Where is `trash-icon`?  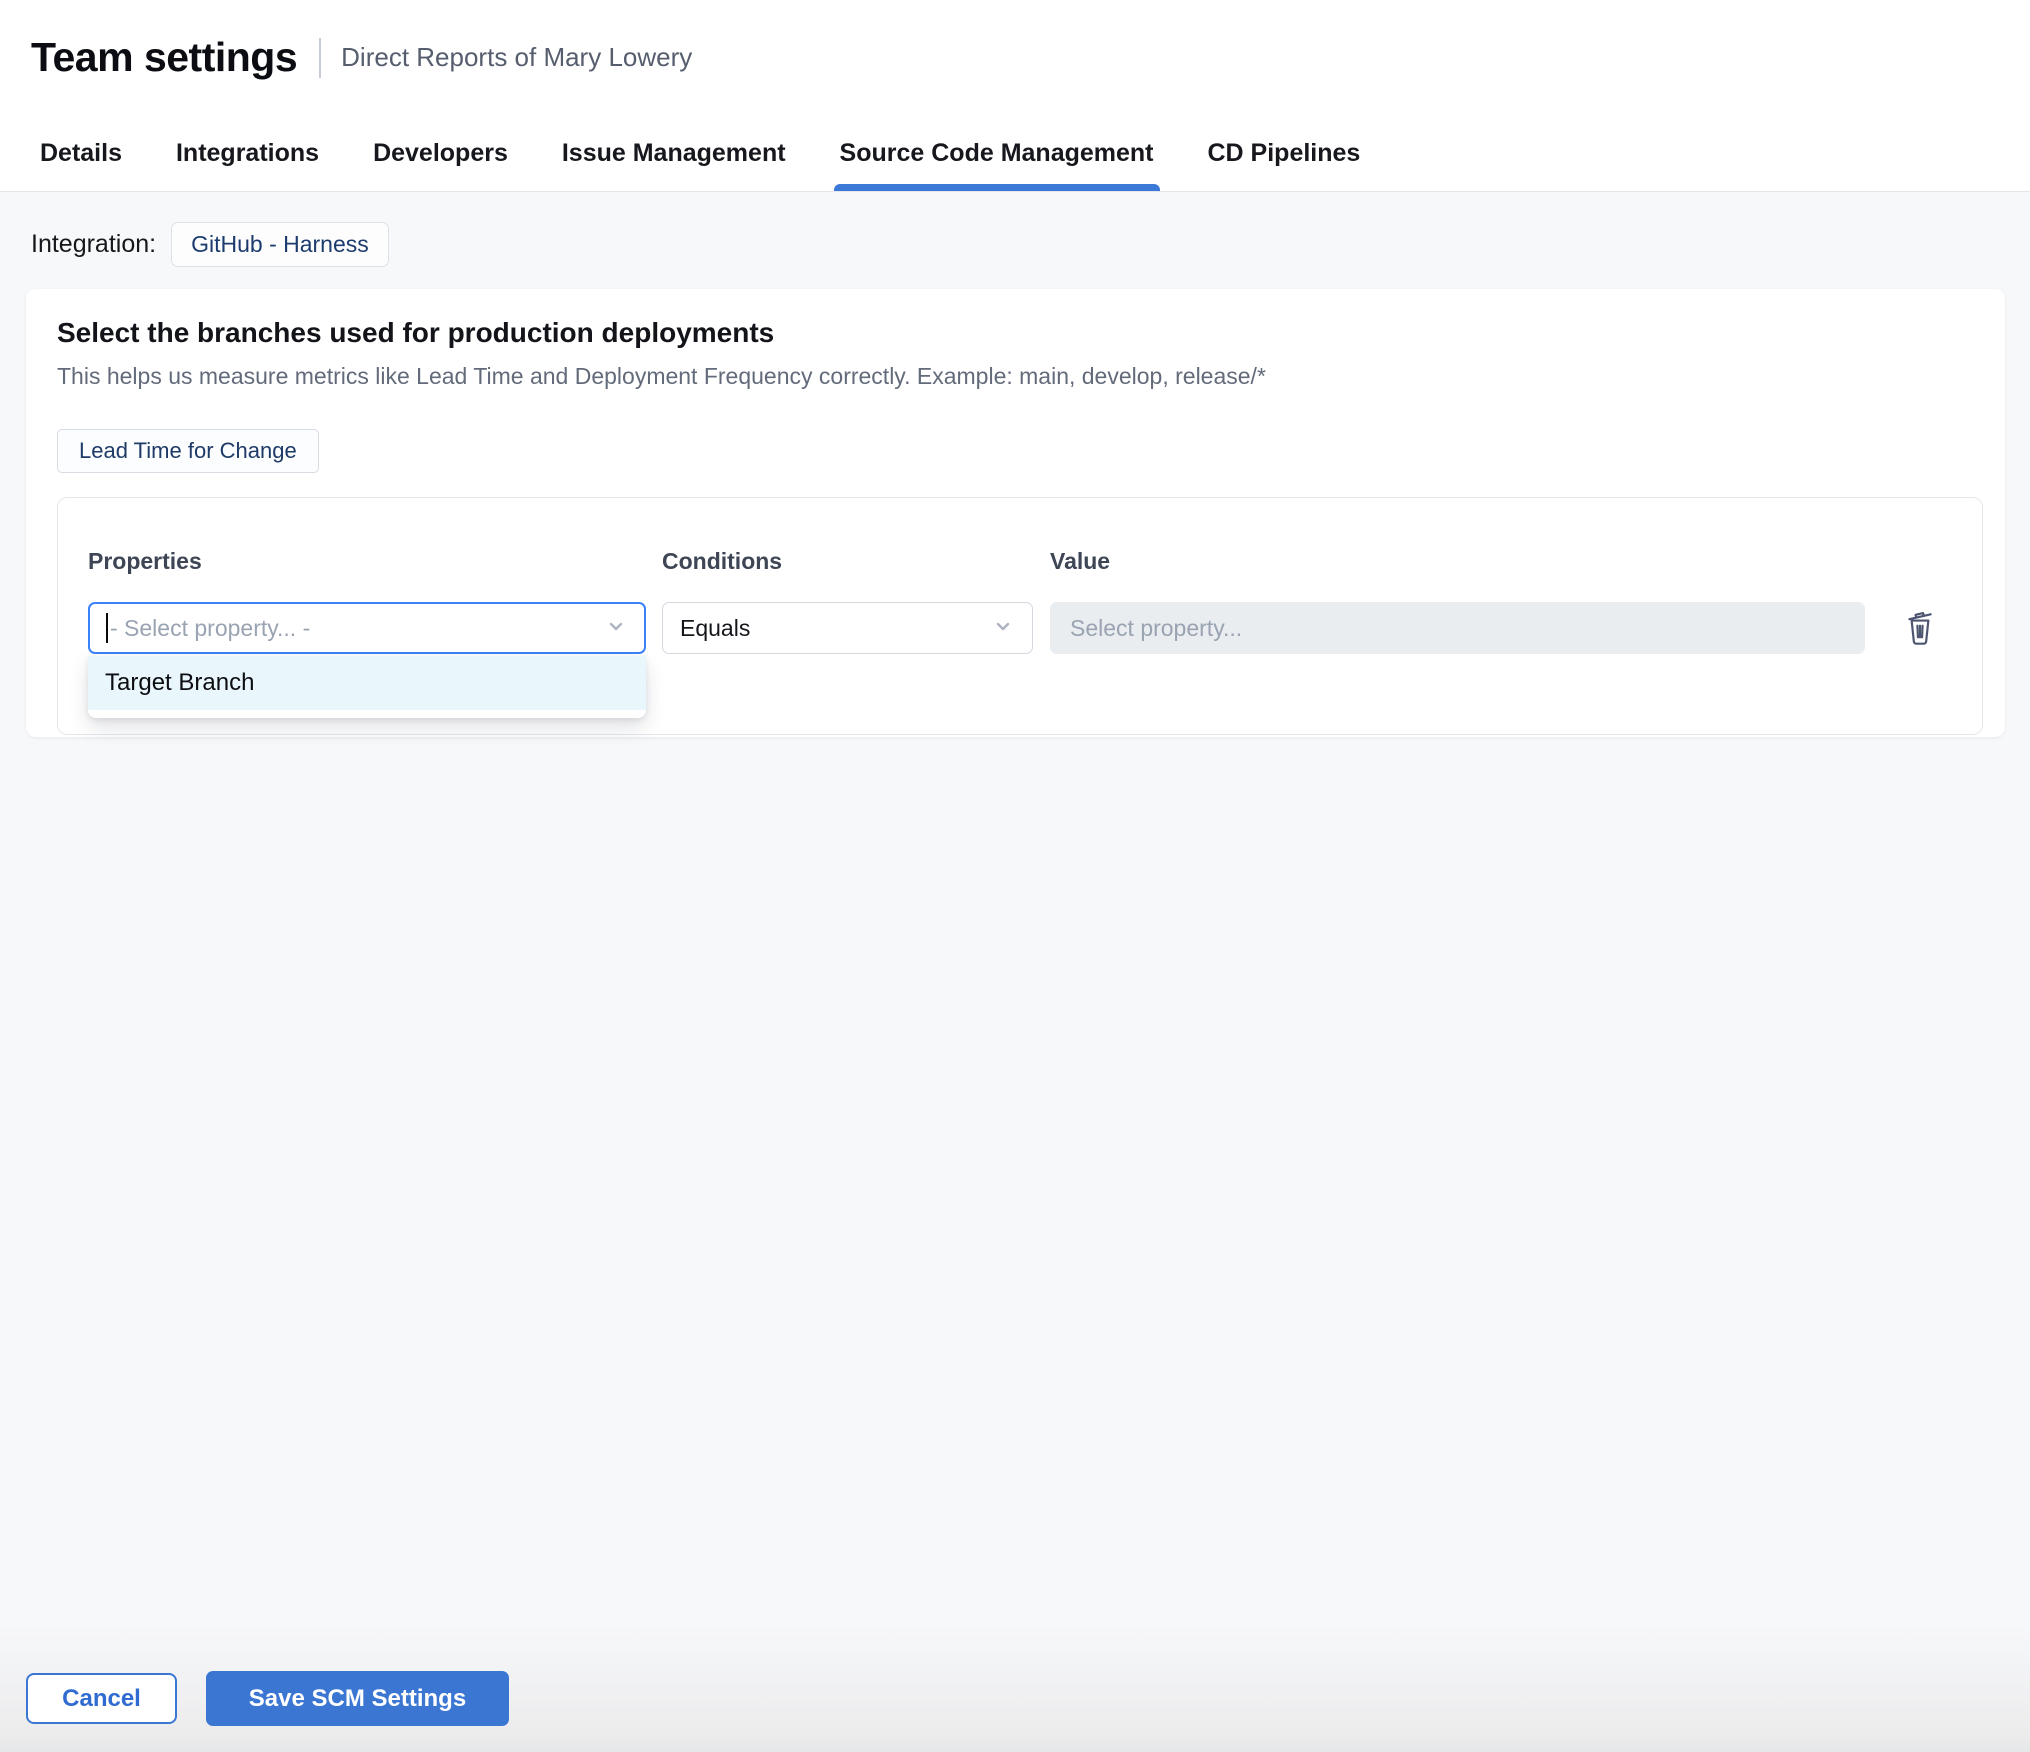
trash-icon is located at coordinates (1920, 628).